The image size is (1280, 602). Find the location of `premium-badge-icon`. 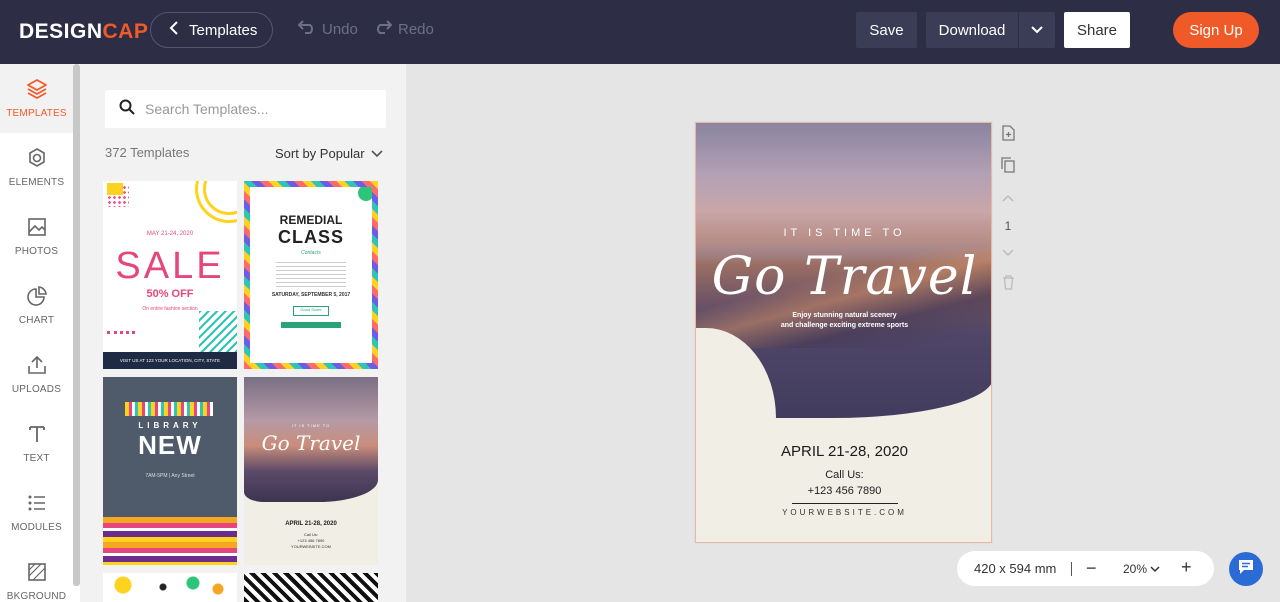

premium-badge-icon is located at coordinates (365, 194).